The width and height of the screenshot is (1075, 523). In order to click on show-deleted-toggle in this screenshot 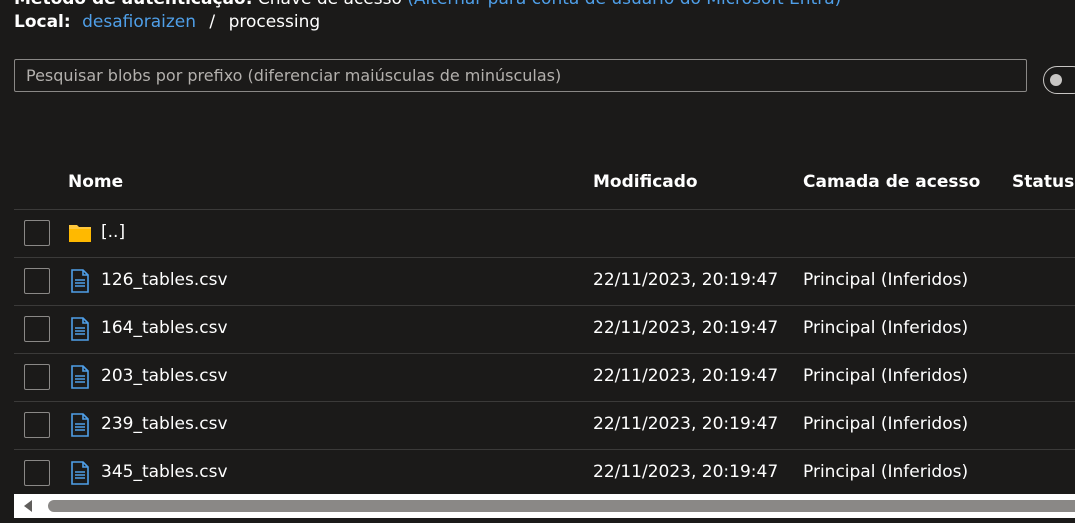, I will do `click(1059, 80)`.